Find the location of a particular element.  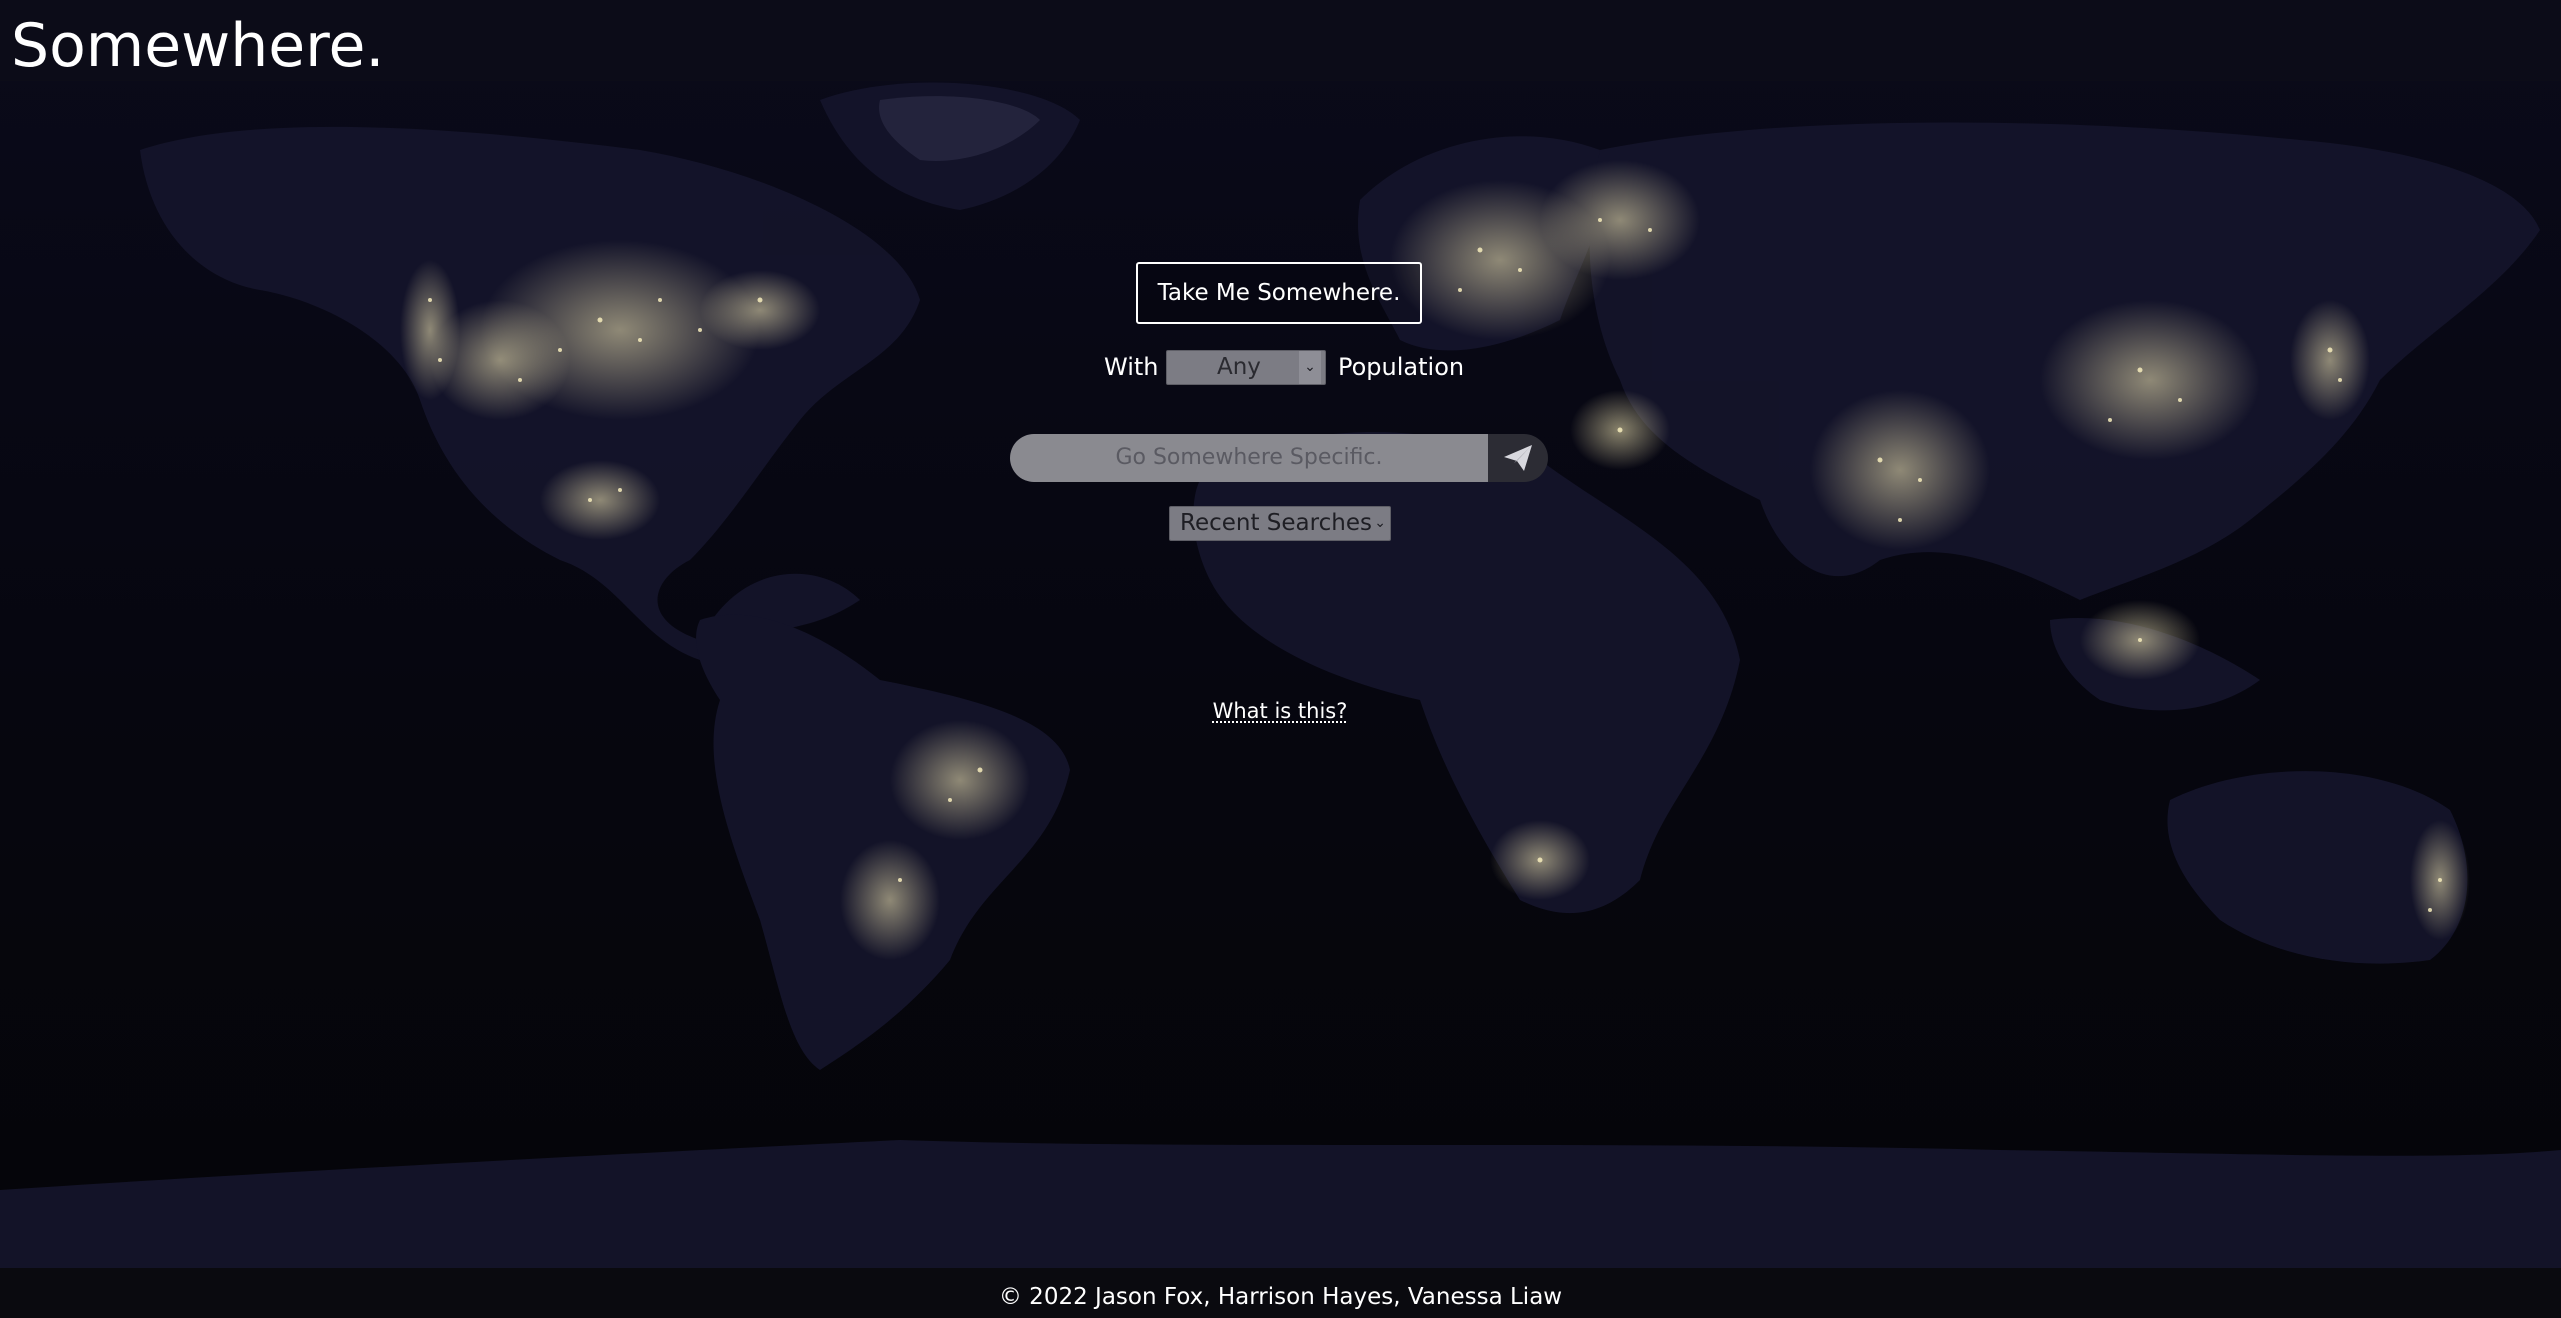

with-label: With is located at coordinates (1131, 367).